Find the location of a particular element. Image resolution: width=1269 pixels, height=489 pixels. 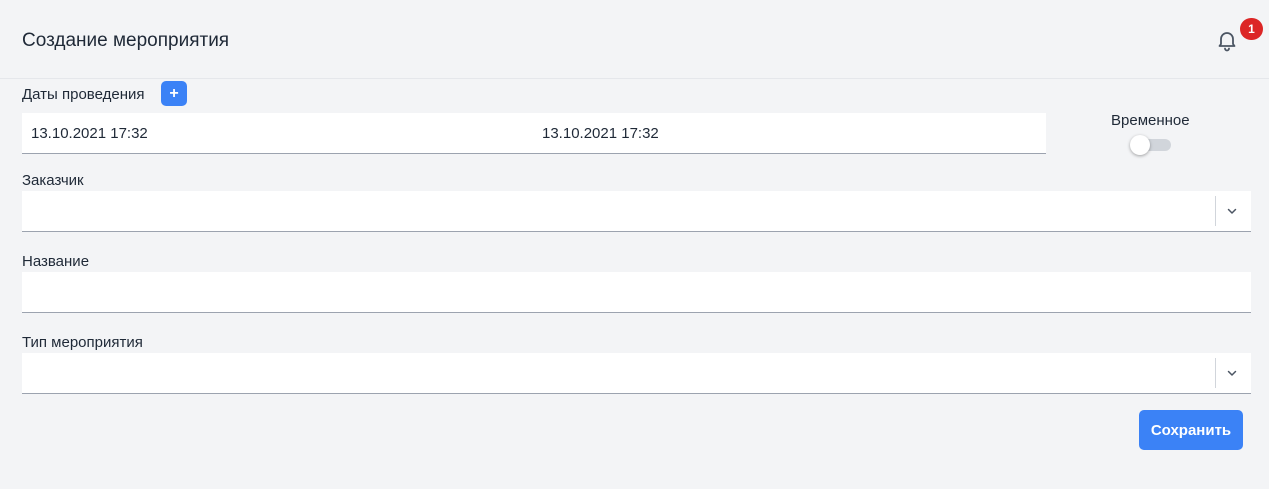

page-title: Создание мероприятия is located at coordinates (126, 40).